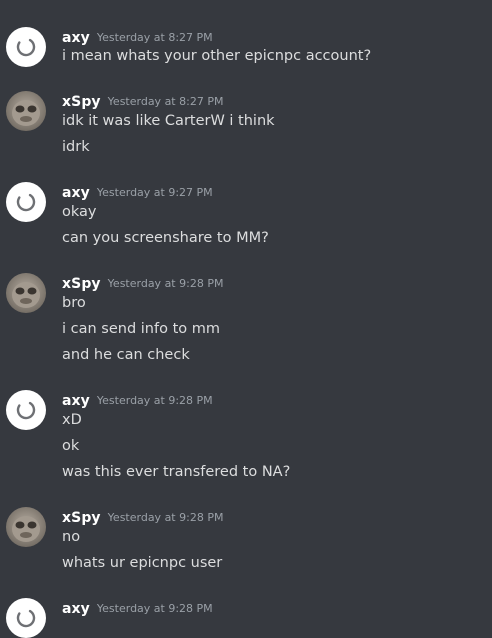  Describe the element at coordinates (141, 329) in the screenshot. I see `message-text: i can send info to mm` at that location.